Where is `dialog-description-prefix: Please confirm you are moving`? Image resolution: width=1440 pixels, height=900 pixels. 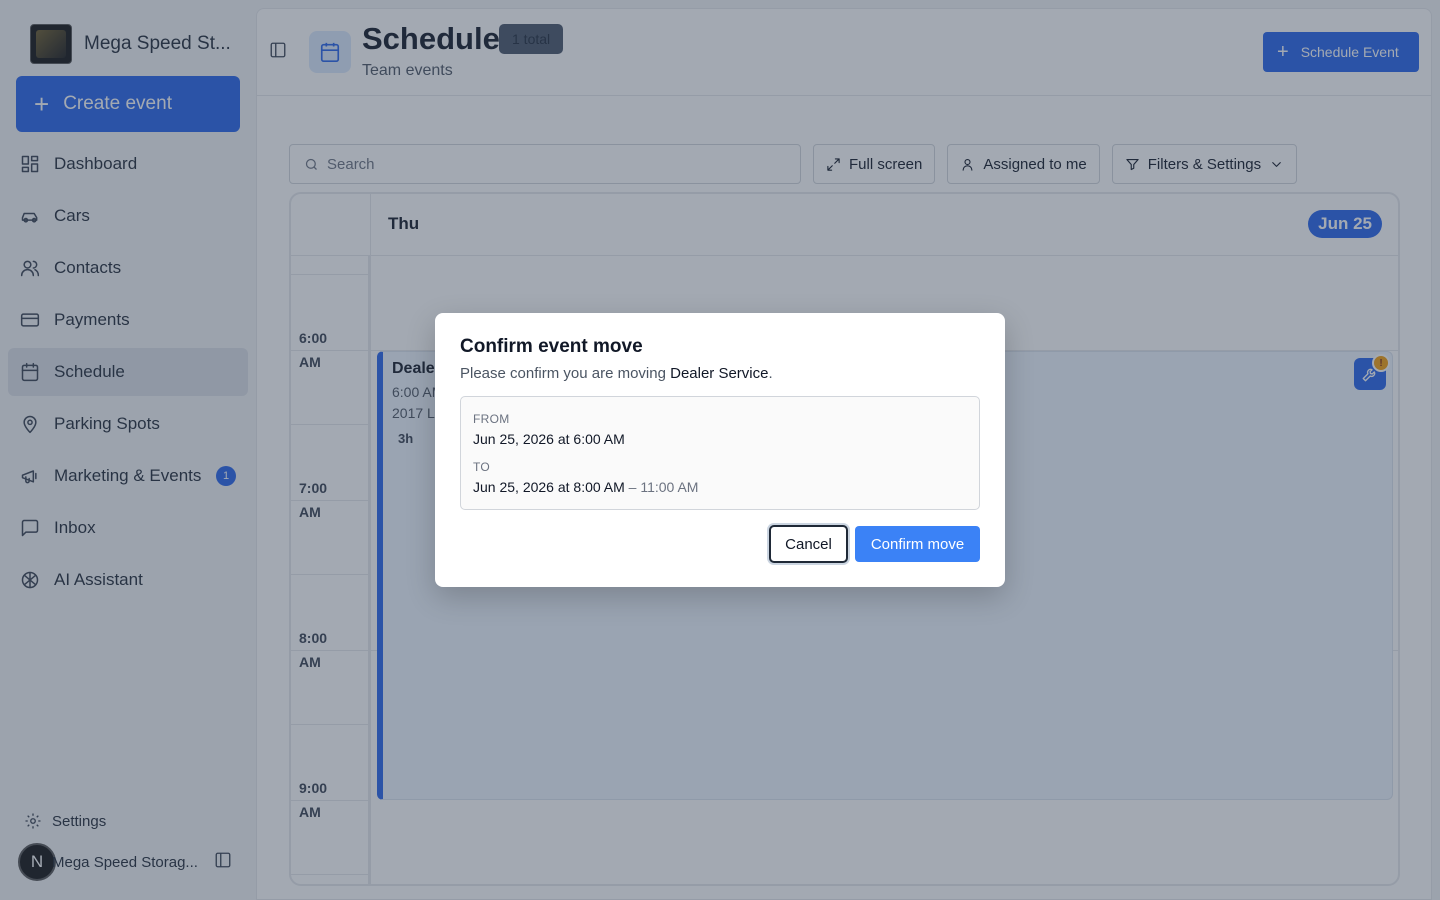
dialog-description-prefix: Please confirm you are moving is located at coordinates (565, 373).